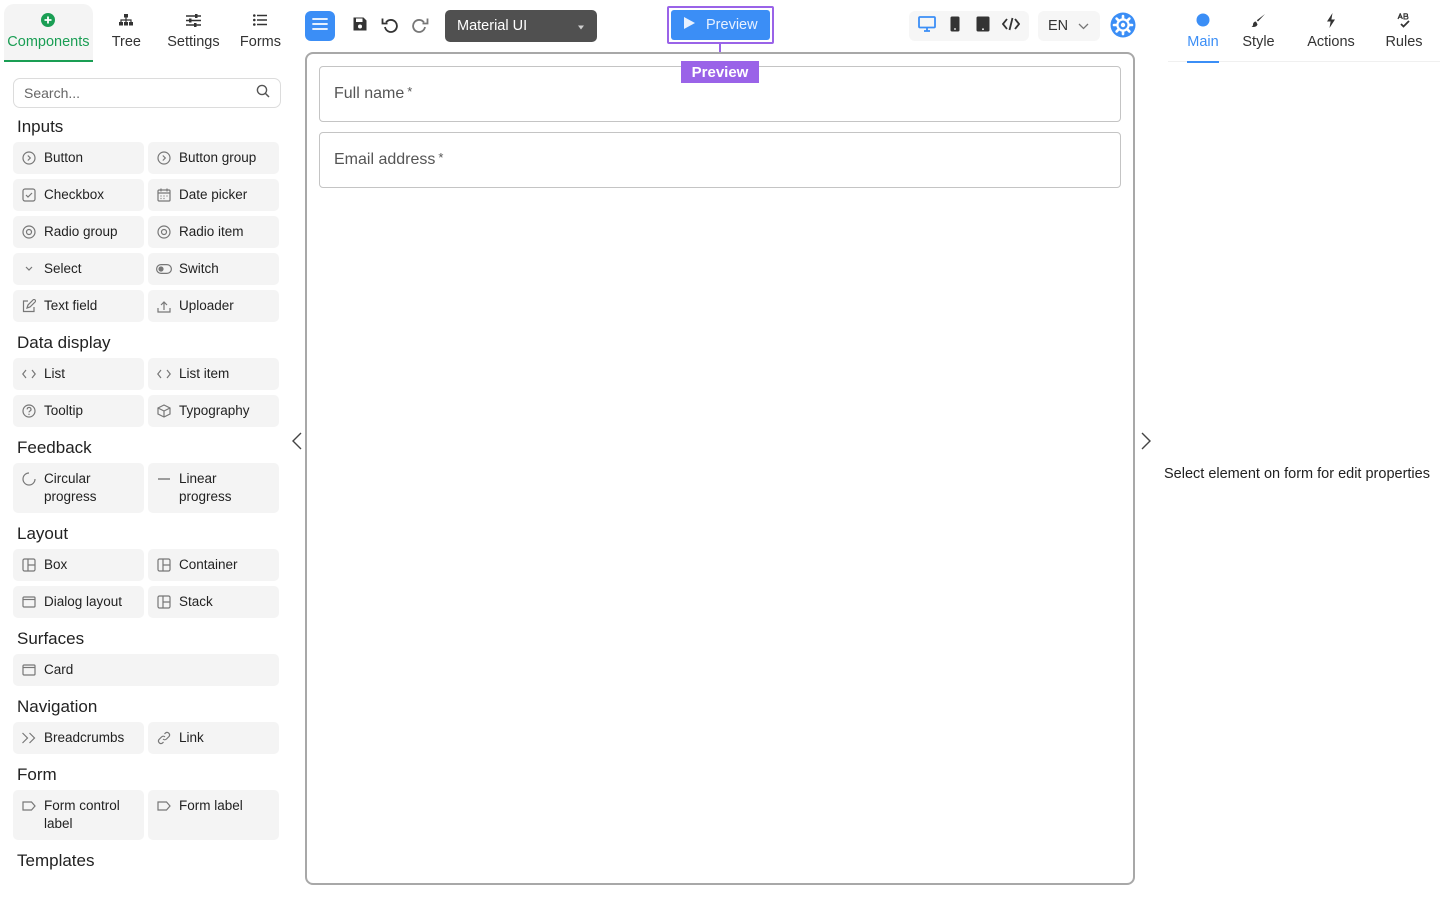 The height and width of the screenshot is (900, 1440). Describe the element at coordinates (126, 42) in the screenshot. I see `tab-label: Tree` at that location.